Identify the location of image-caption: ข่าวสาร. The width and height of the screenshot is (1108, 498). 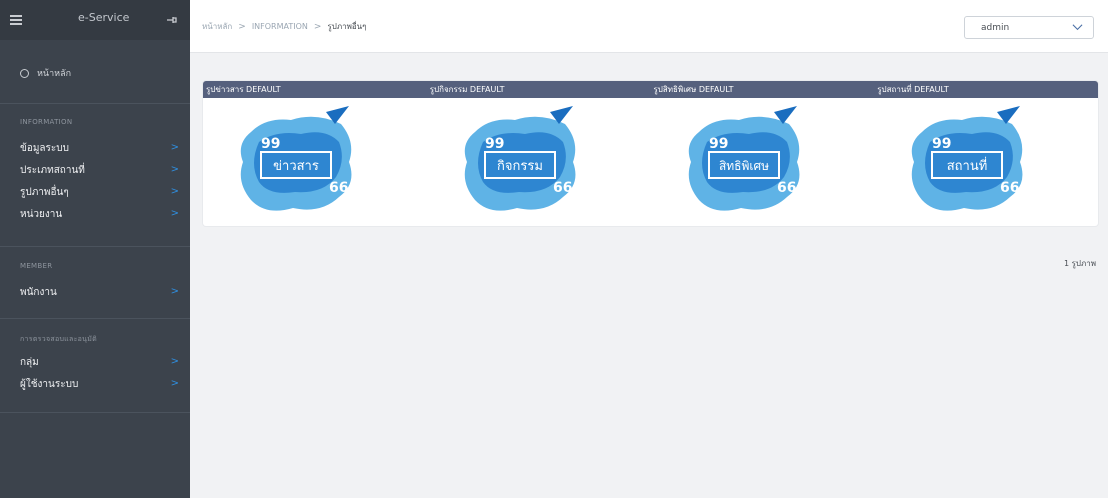
(296, 166).